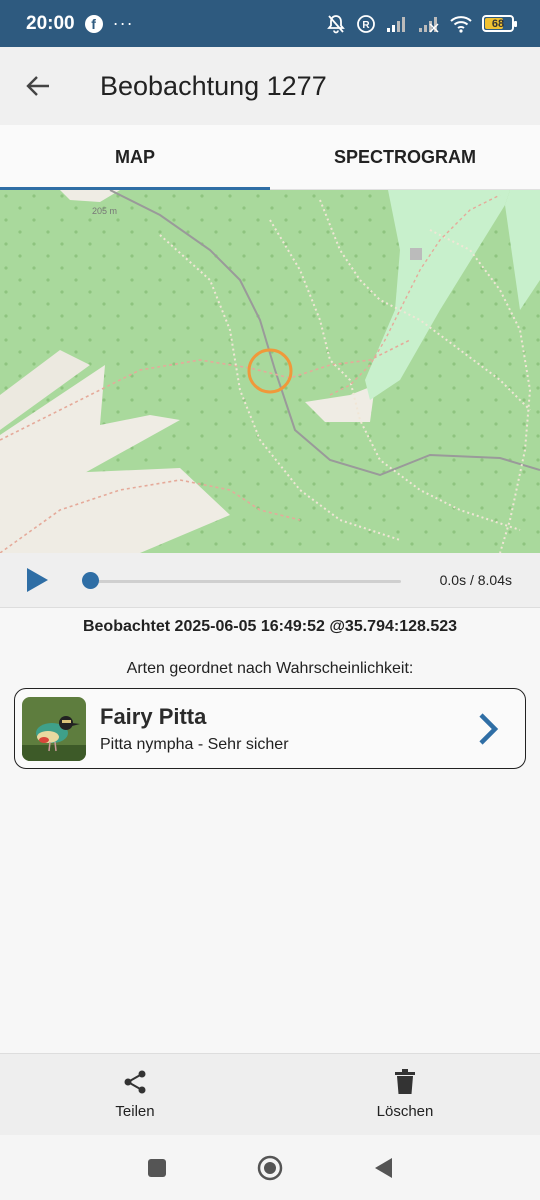 This screenshot has width=540, height=1200. I want to click on page-title: Beobachtung 1277, so click(213, 85).